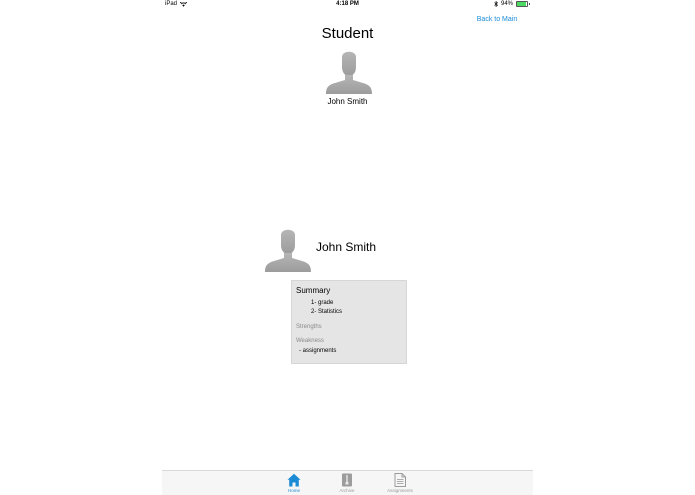 This screenshot has height=495, width=695. Describe the element at coordinates (310, 341) in the screenshot. I see `weakness-label: Weakness` at that location.